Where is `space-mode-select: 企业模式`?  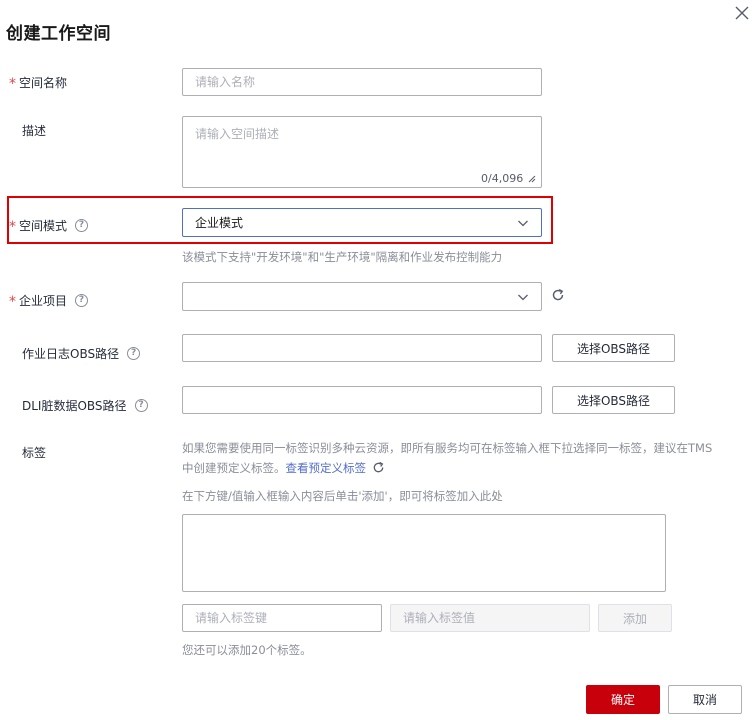 space-mode-select: 企业模式 is located at coordinates (362, 222).